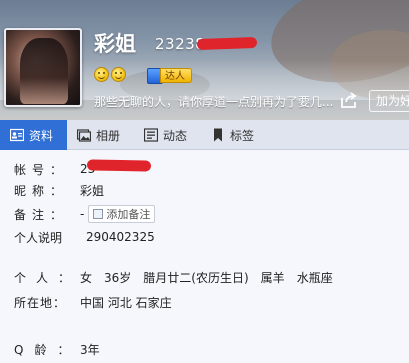 Image resolution: width=409 pixels, height=363 pixels. I want to click on expert-badge: 达人, so click(169, 75).